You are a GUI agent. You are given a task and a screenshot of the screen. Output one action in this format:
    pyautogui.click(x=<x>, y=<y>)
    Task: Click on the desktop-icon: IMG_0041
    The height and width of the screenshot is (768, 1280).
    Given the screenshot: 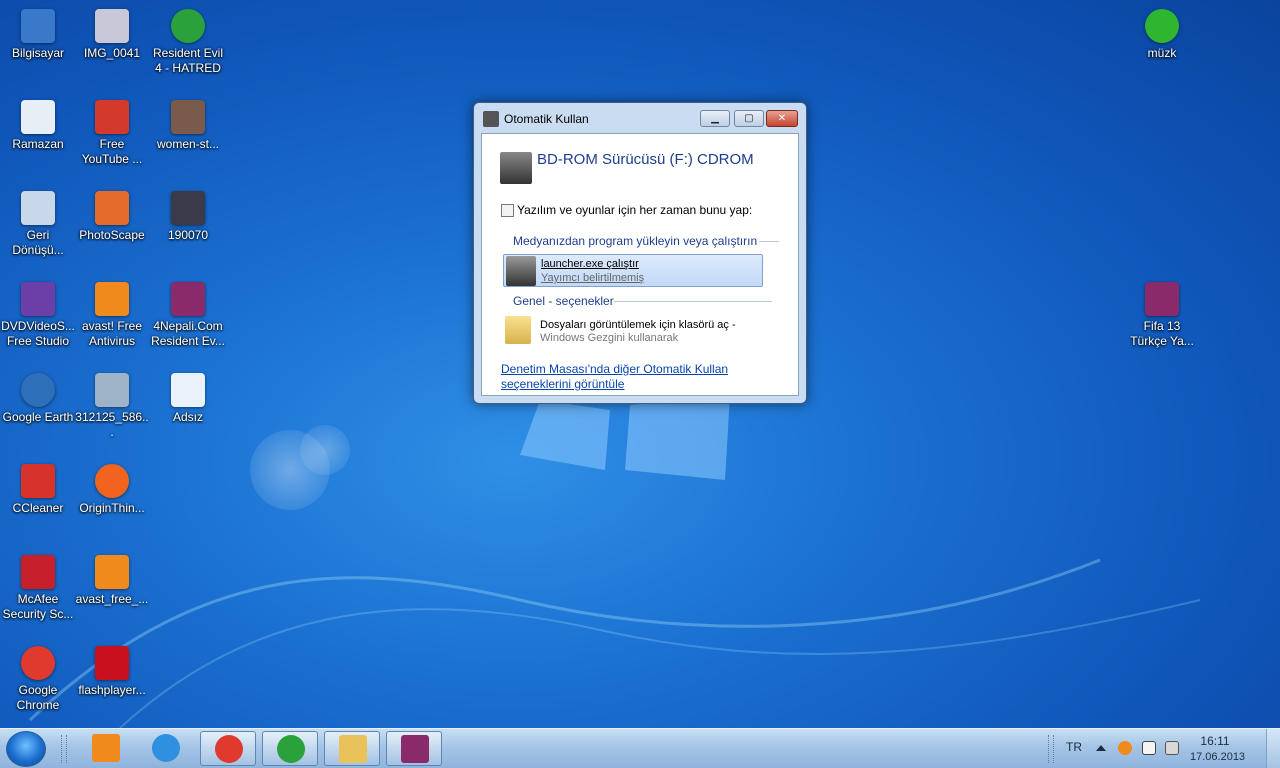 What is the action you would take?
    pyautogui.click(x=112, y=33)
    